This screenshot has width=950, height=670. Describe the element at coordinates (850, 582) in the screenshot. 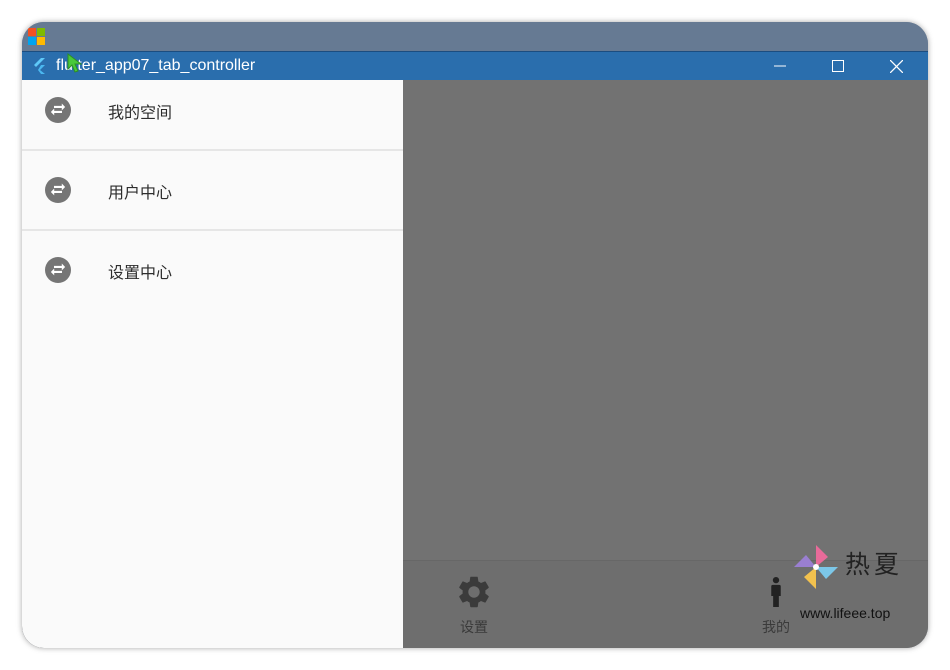

I see `watermark: 热夏 www.lifeee.top` at that location.